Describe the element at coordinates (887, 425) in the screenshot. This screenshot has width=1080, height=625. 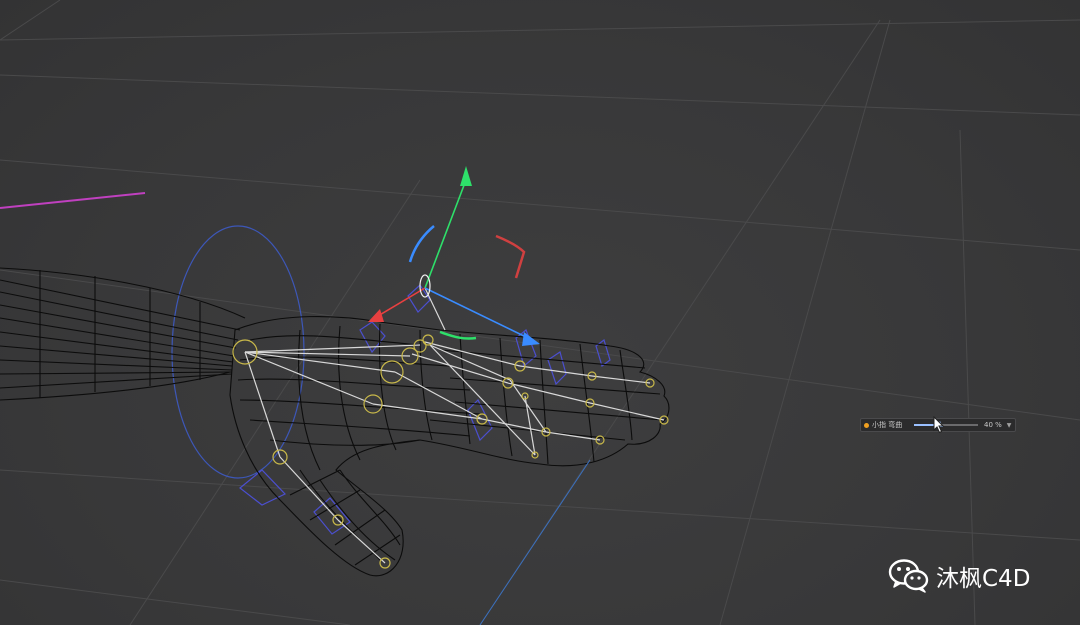
I see `hud-slider-label: 小指 弯曲` at that location.